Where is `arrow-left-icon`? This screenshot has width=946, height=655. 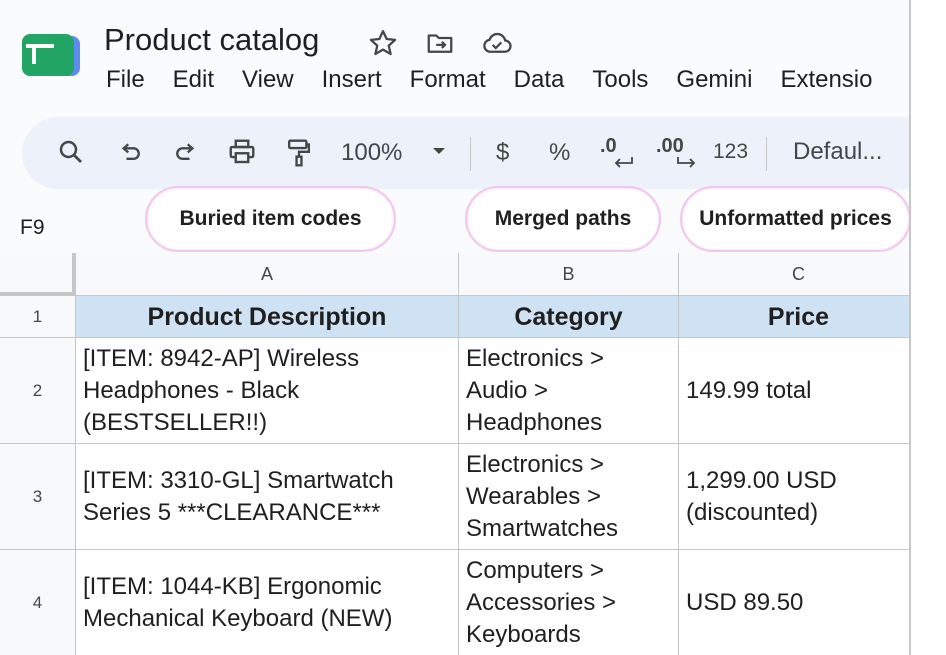
arrow-left-icon is located at coordinates (623, 162).